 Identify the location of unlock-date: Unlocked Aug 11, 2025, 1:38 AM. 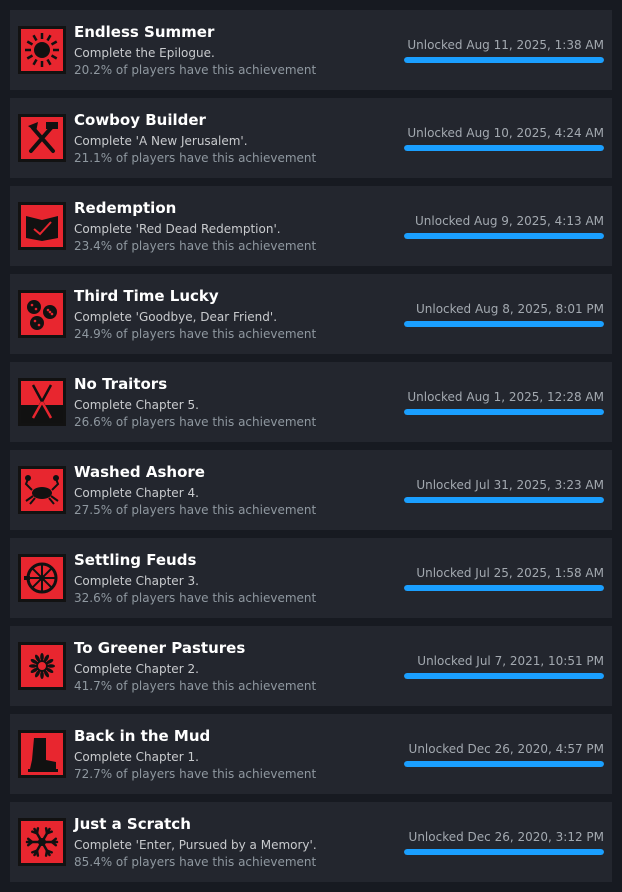
(505, 45).